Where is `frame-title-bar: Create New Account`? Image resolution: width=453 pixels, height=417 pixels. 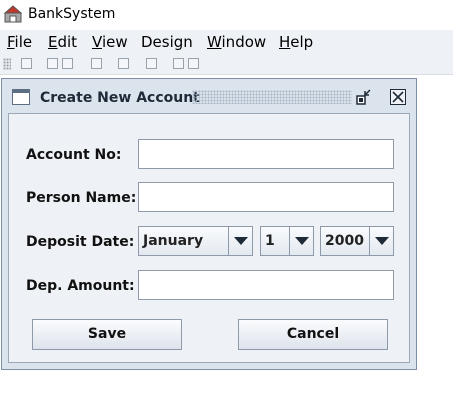
frame-title-bar: Create New Account is located at coordinates (209, 96).